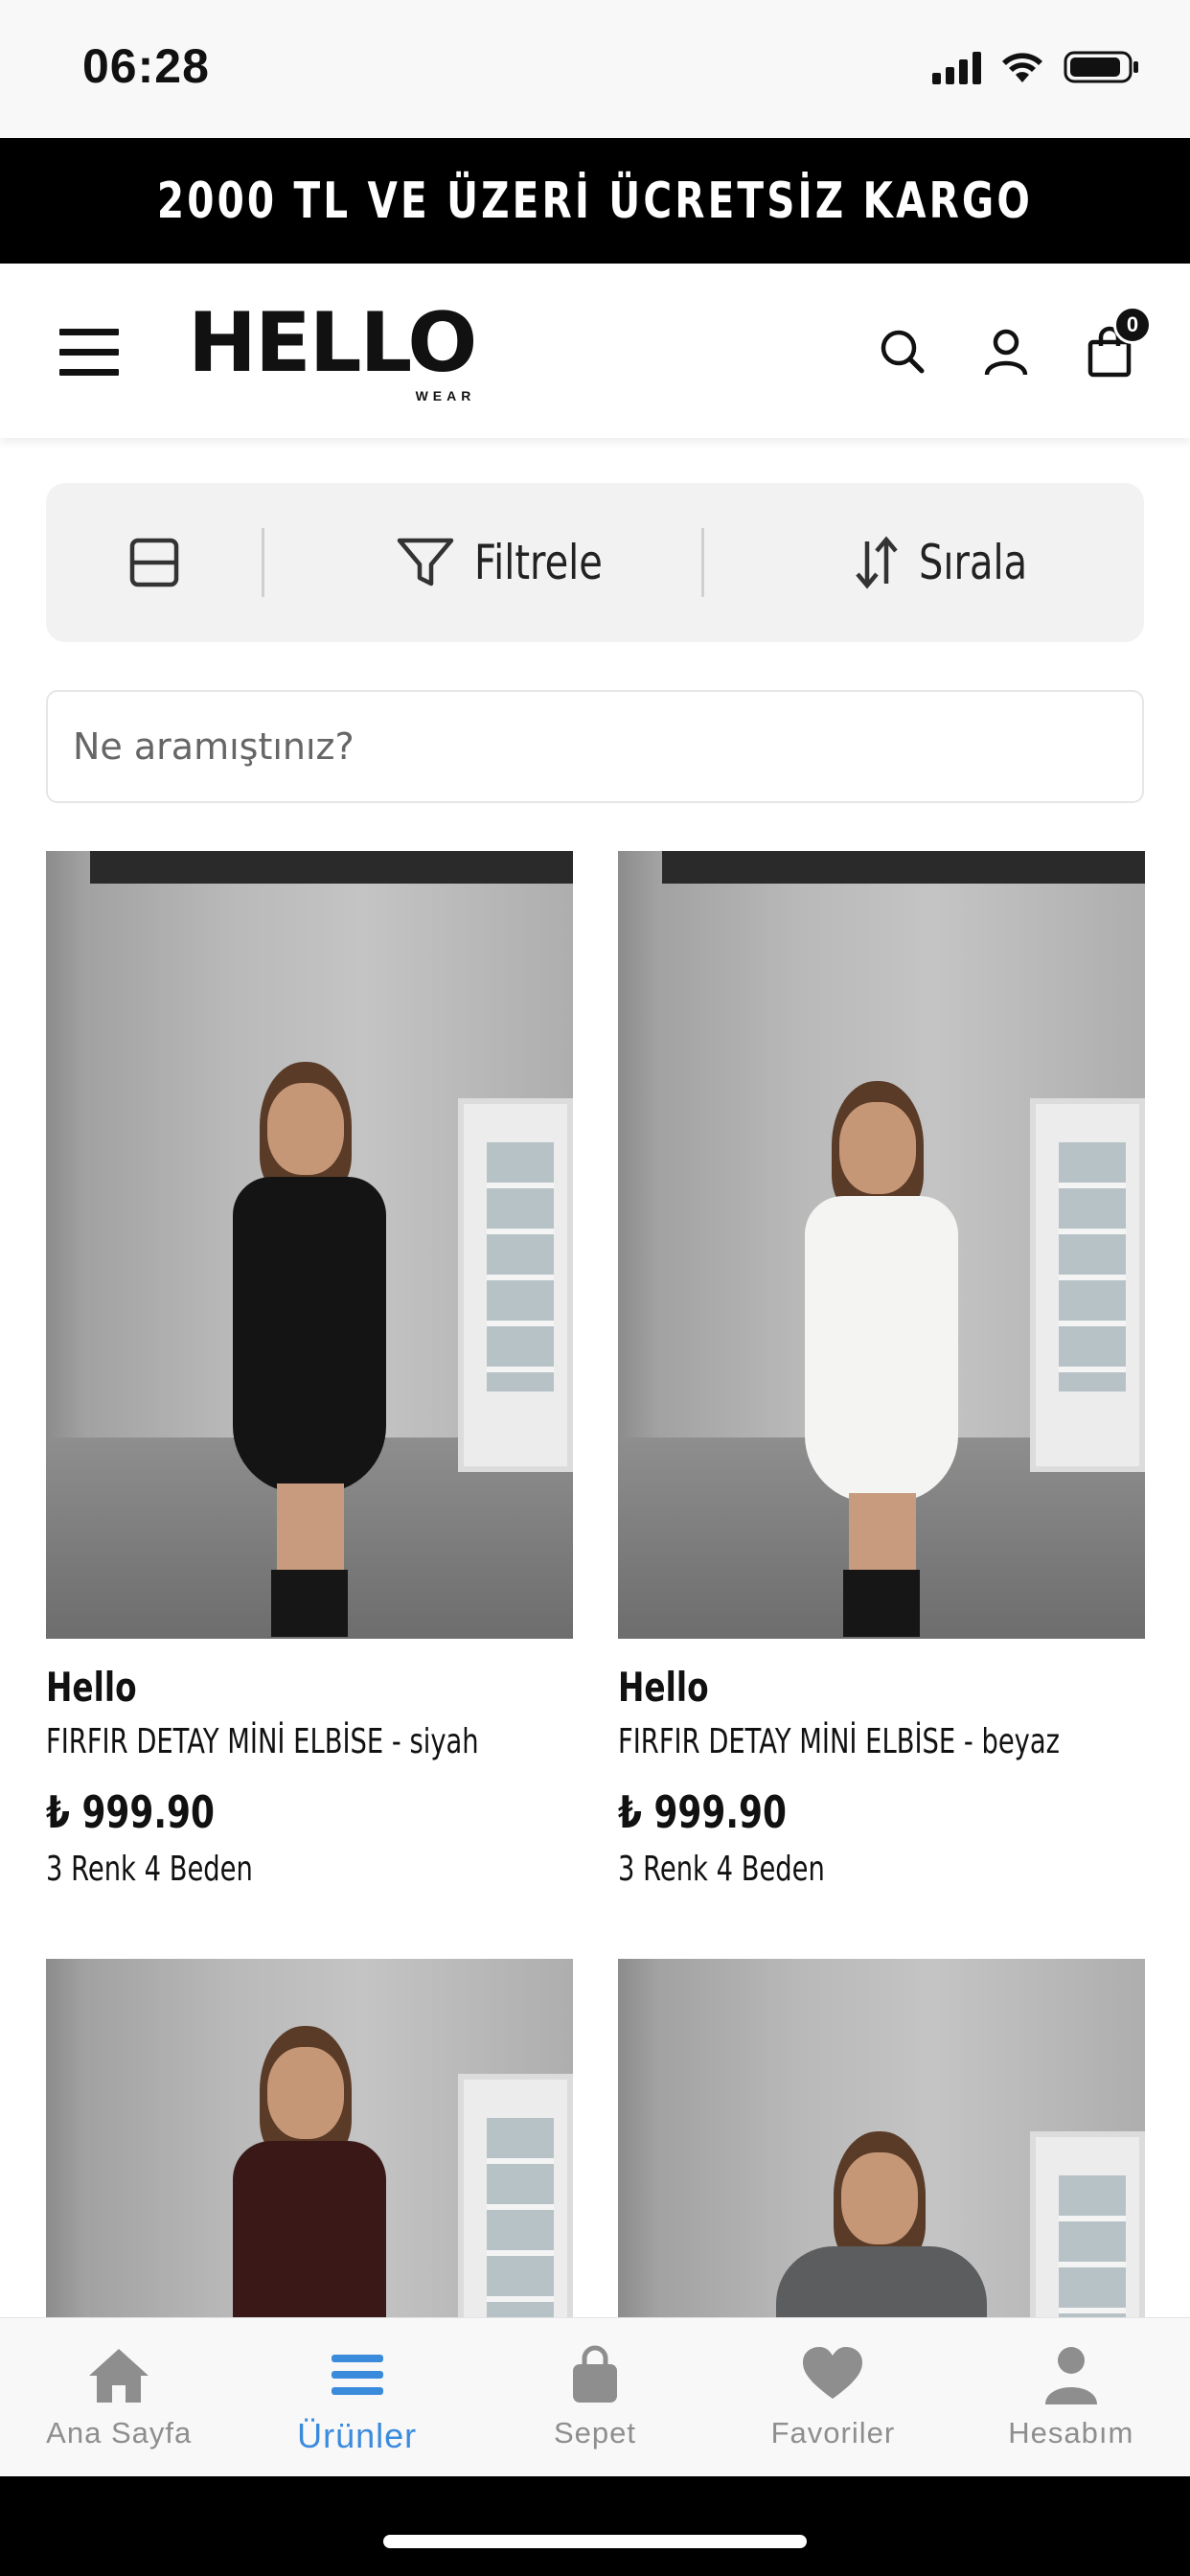 This screenshot has width=1190, height=2576. I want to click on person-icon, so click(1070, 2375).